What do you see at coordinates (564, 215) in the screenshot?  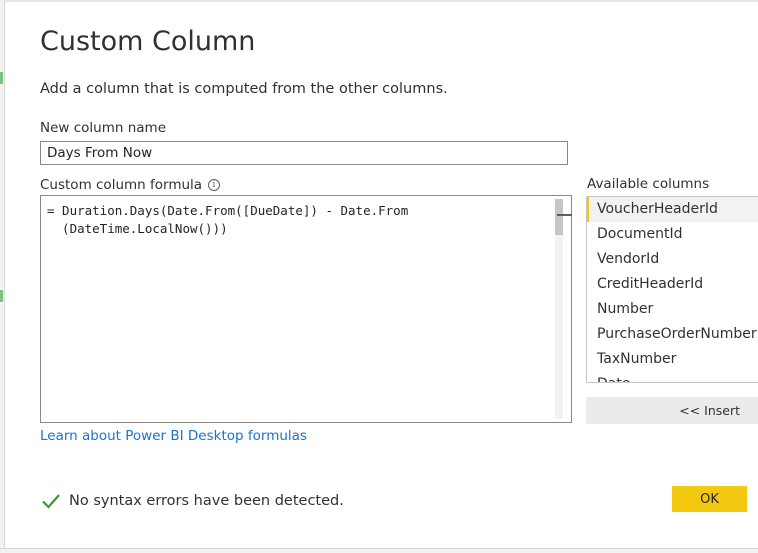 I see `overview-ruler-mark` at bounding box center [564, 215].